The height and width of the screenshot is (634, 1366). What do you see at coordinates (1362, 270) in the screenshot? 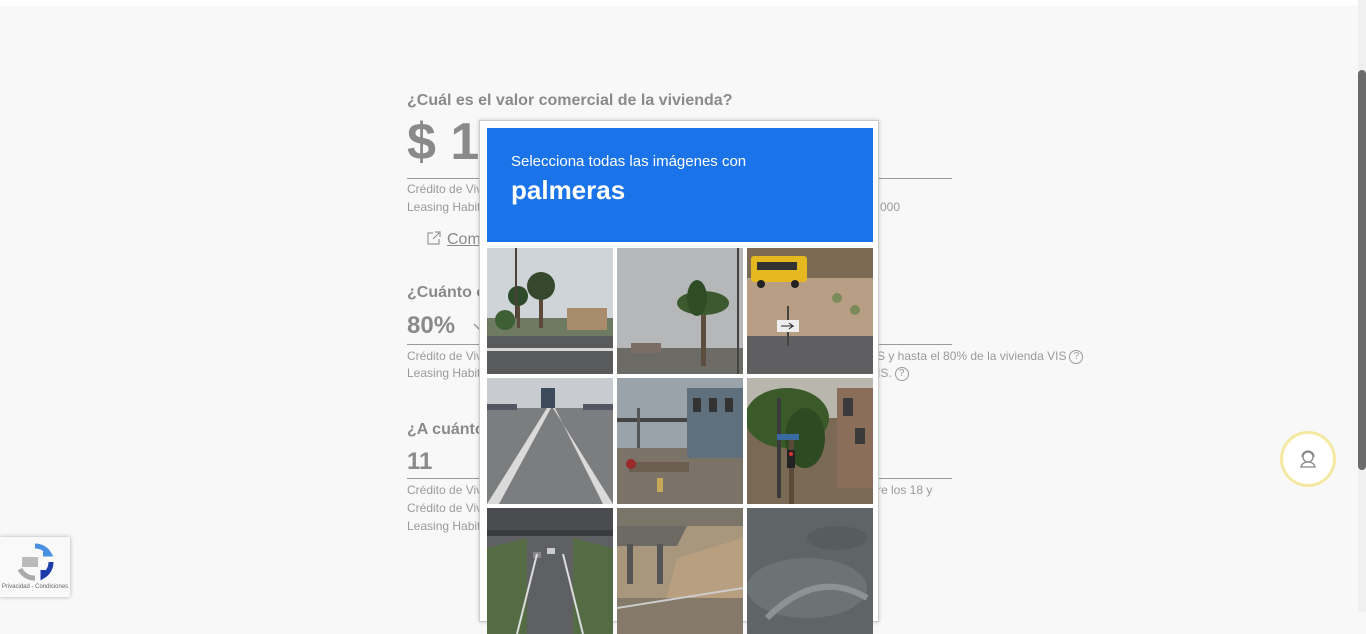
I see `scrollbar-thumb` at bounding box center [1362, 270].